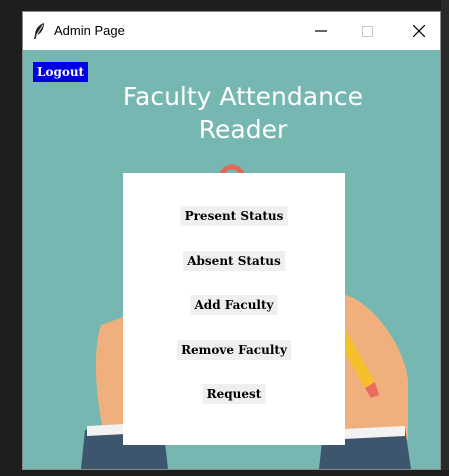  I want to click on absent-status-button: Absent Status, so click(234, 261).